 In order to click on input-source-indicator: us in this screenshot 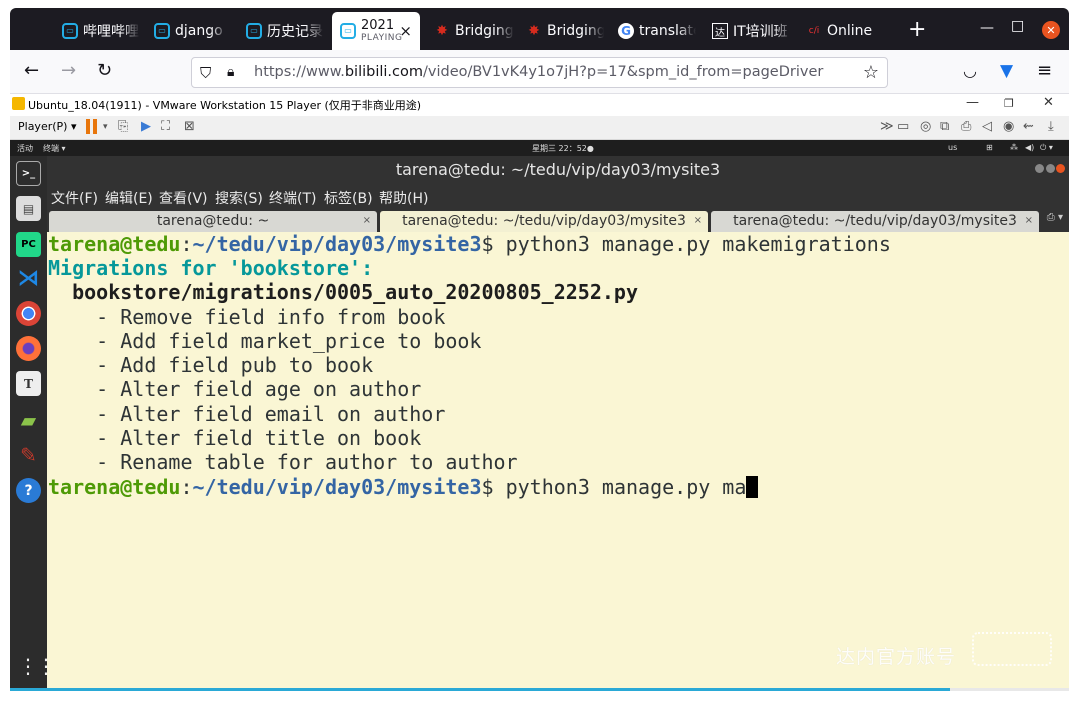, I will do `click(952, 147)`.